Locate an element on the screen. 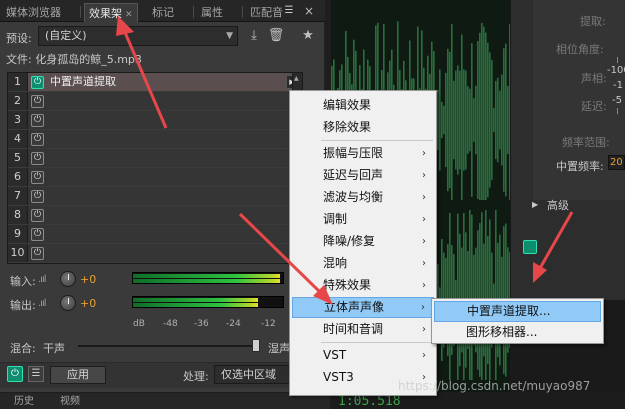 The image size is (625, 409). file-label: 文件: 化身孤岛的鲸_5.mp3 is located at coordinates (74, 59).